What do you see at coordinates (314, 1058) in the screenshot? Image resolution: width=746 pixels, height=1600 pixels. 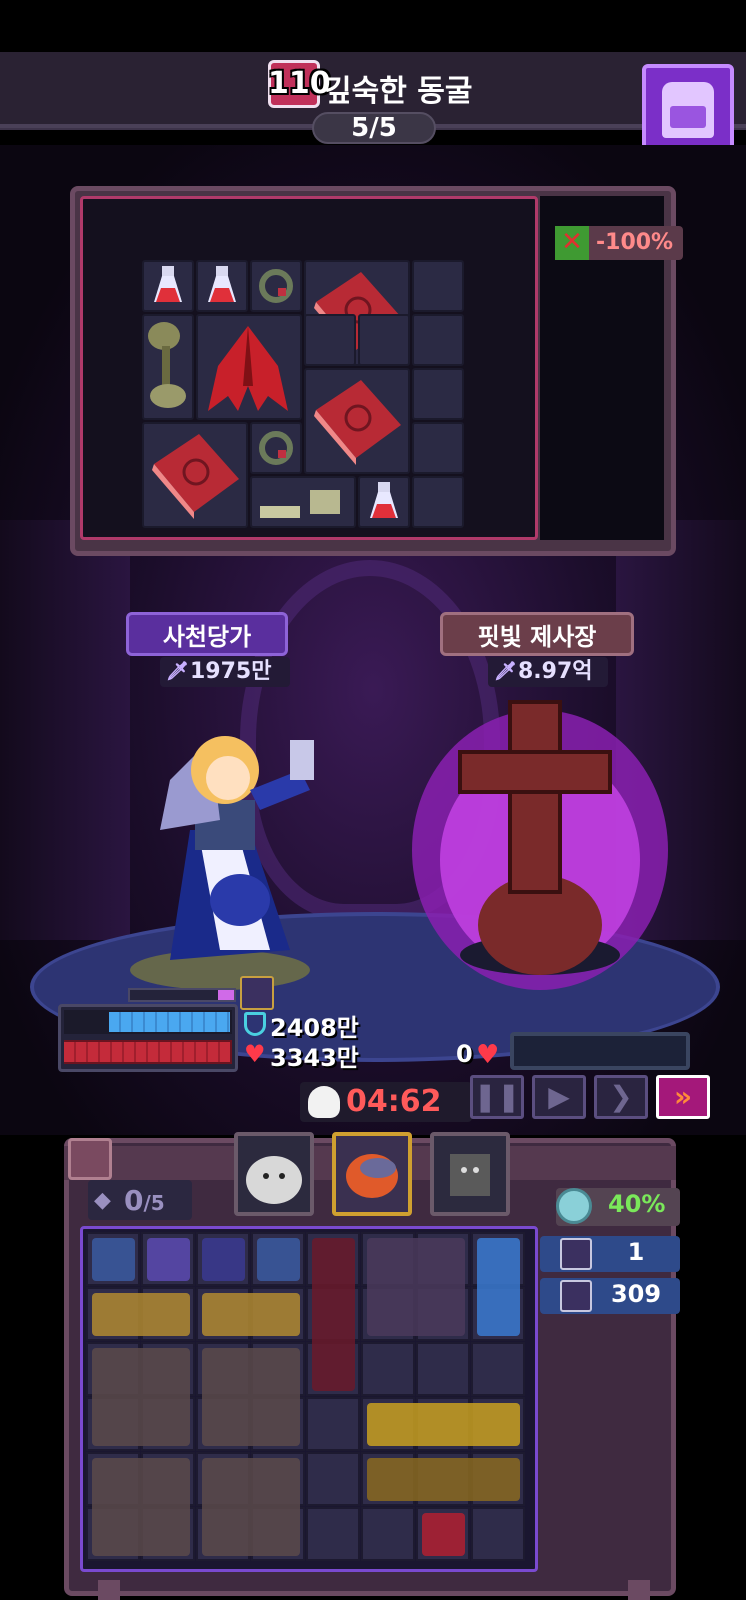 I see `hp-value: 3343만` at bounding box center [314, 1058].